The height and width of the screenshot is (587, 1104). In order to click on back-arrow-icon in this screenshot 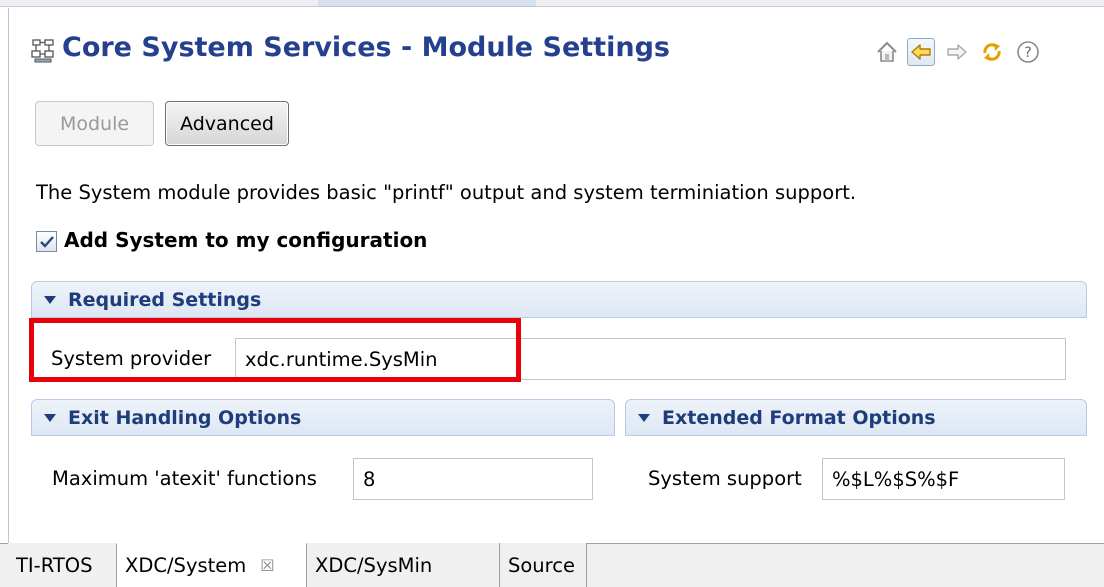, I will do `click(921, 52)`.